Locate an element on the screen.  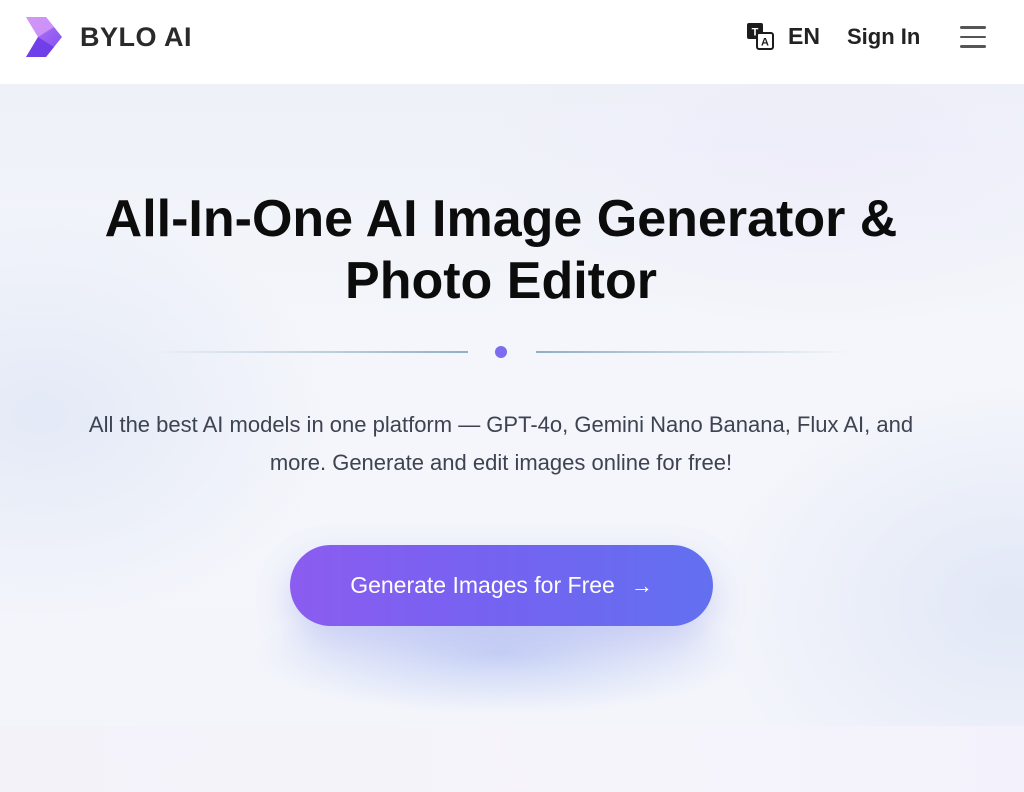
divider-line-right is located at coordinates (694, 352).